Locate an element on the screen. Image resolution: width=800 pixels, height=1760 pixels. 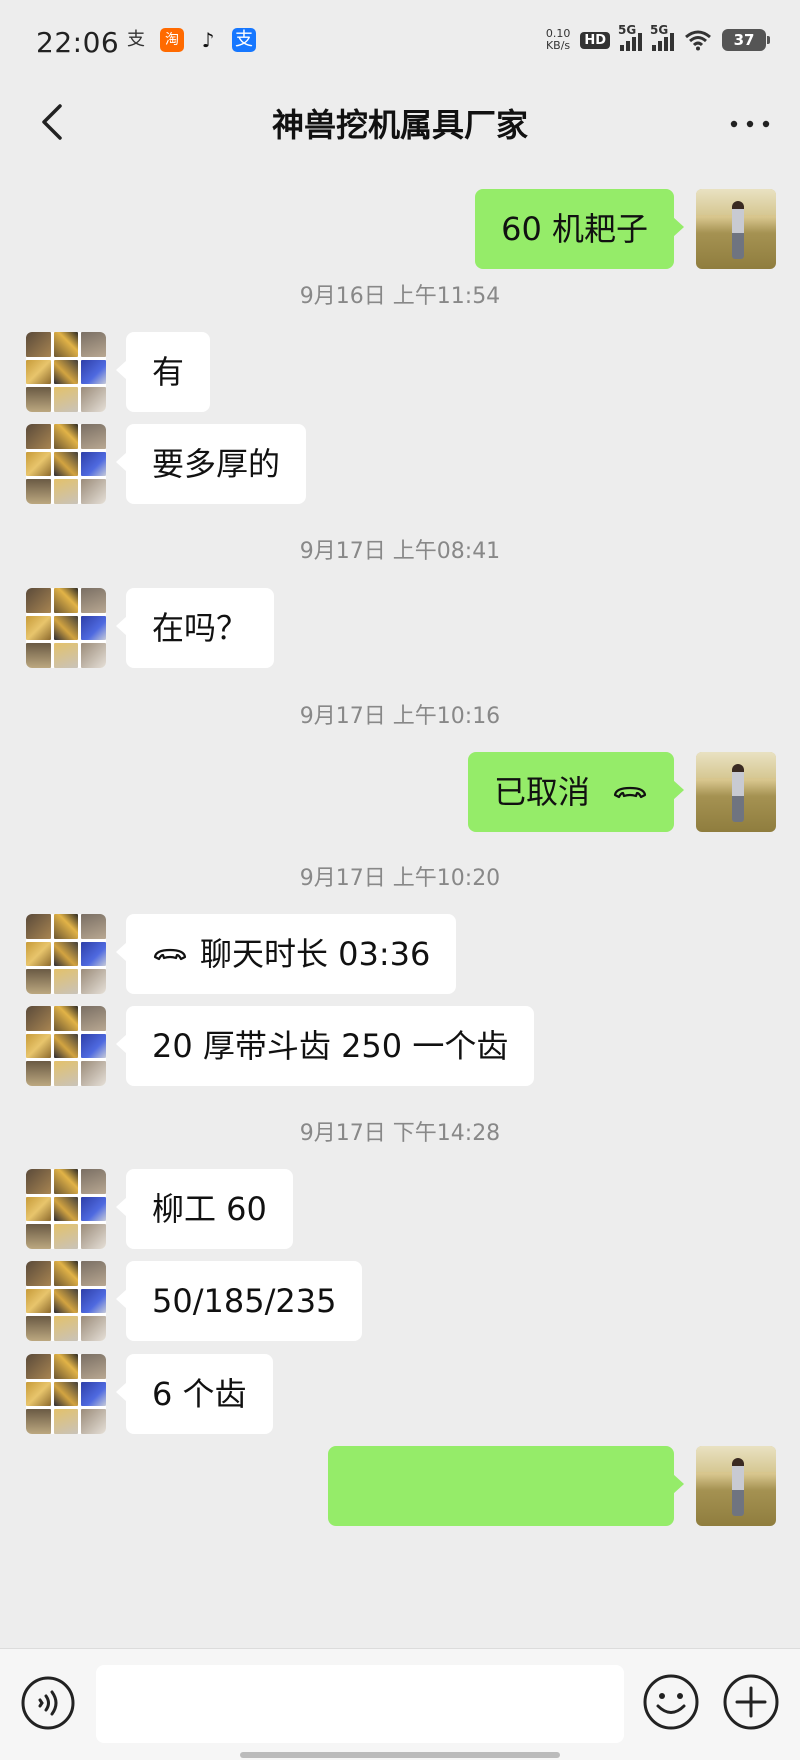
message-text: 6 个齿 is located at coordinates (199, 1394).